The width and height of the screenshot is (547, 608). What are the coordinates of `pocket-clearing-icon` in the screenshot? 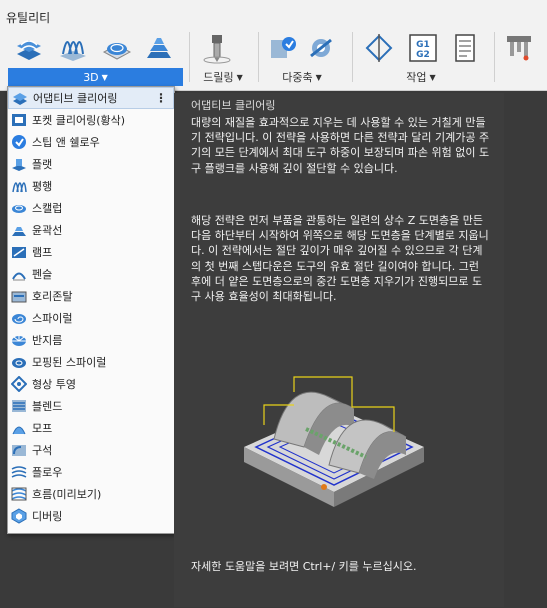 It's located at (19, 120).